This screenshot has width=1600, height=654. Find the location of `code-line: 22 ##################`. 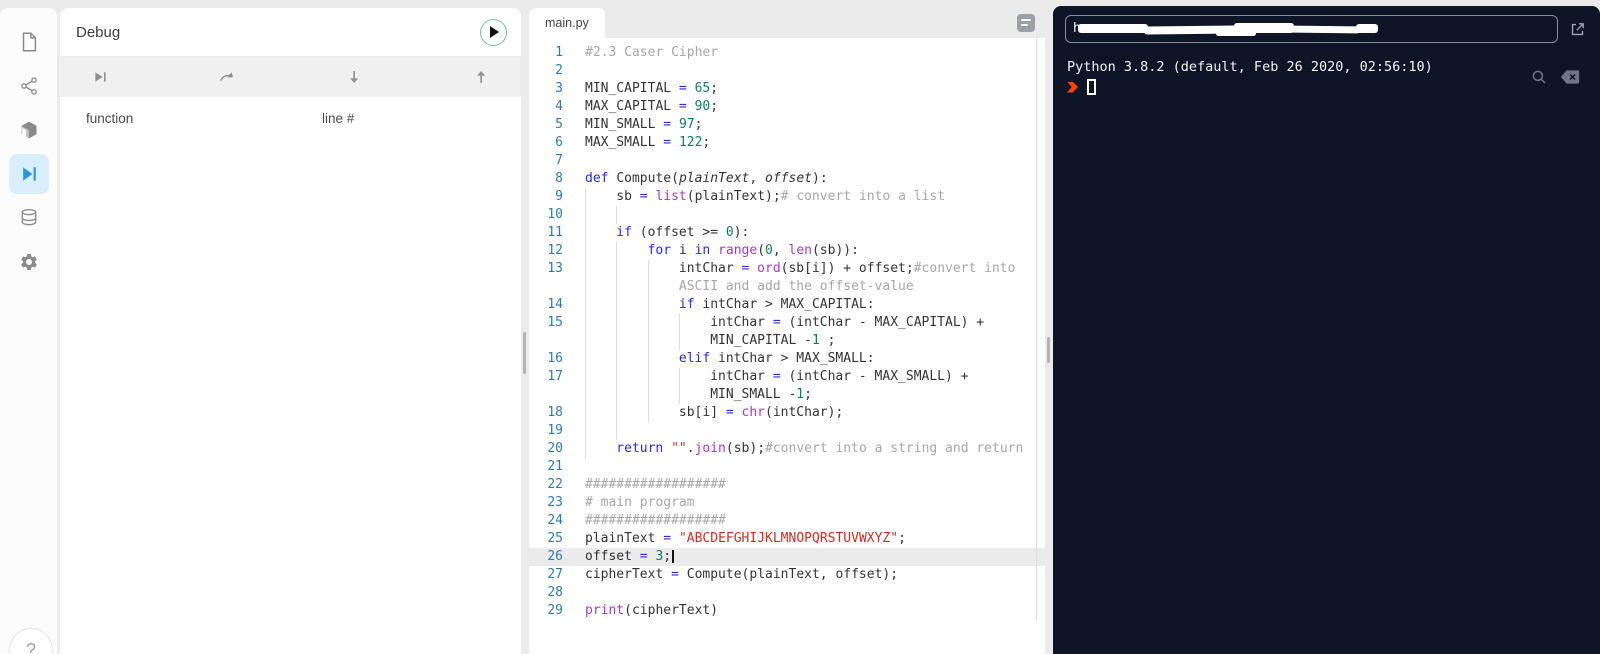

code-line: 22 ################## is located at coordinates (787, 485).